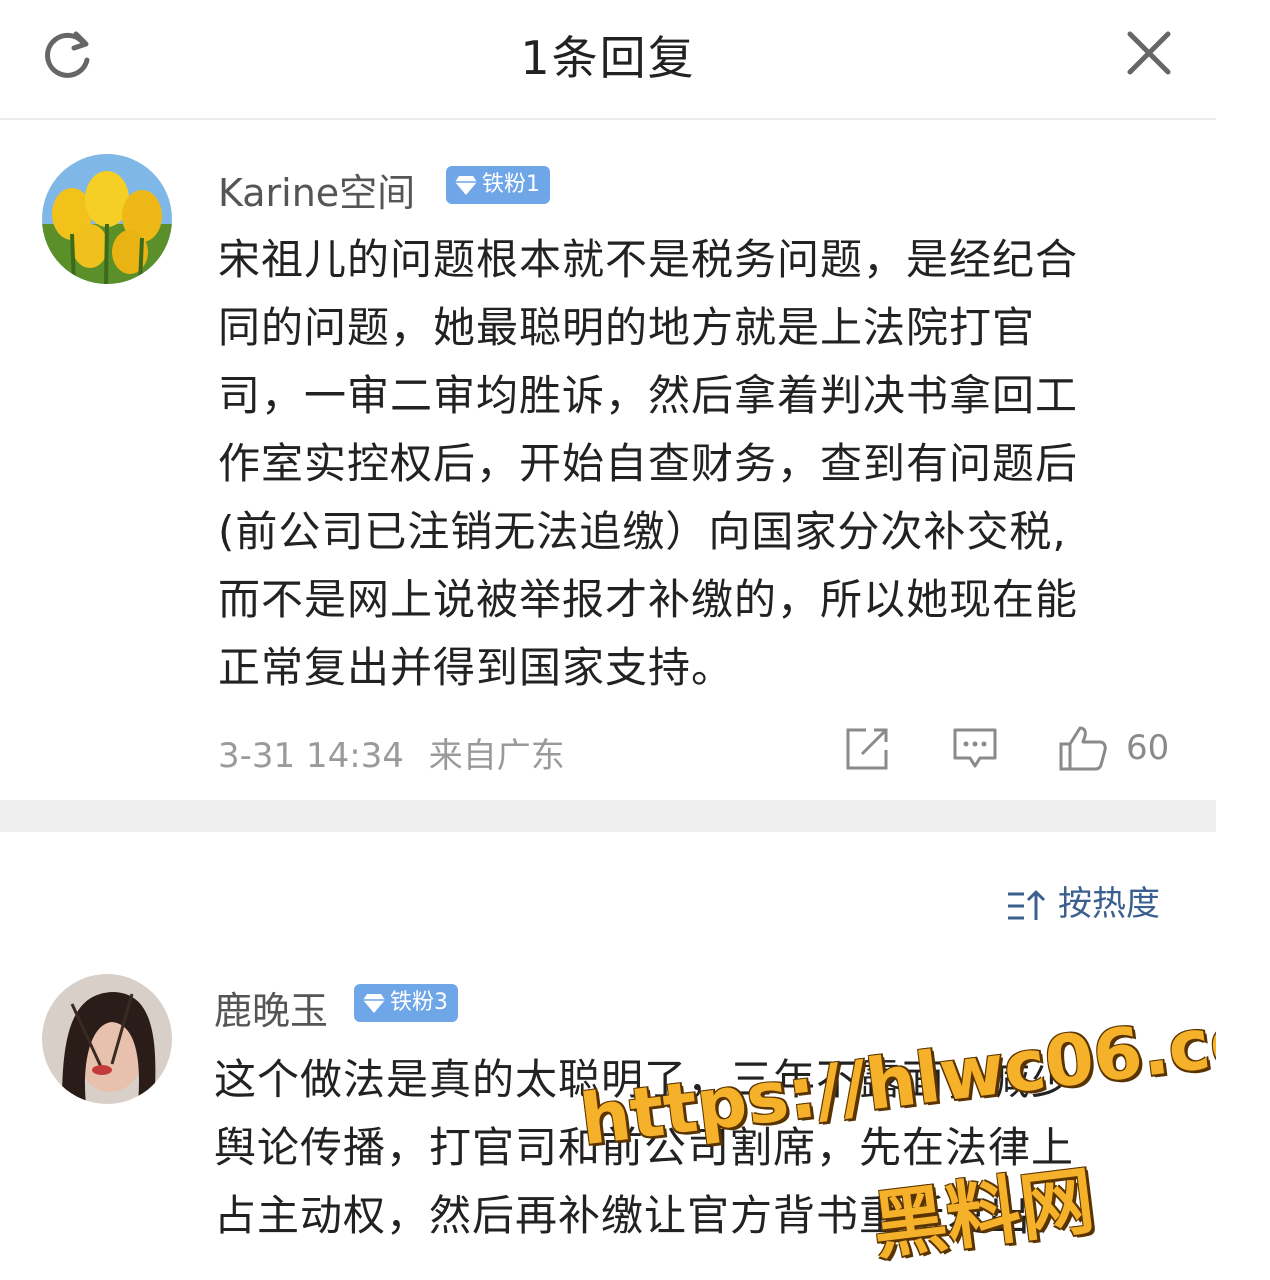  I want to click on sort-button: 按热度, so click(1083, 901).